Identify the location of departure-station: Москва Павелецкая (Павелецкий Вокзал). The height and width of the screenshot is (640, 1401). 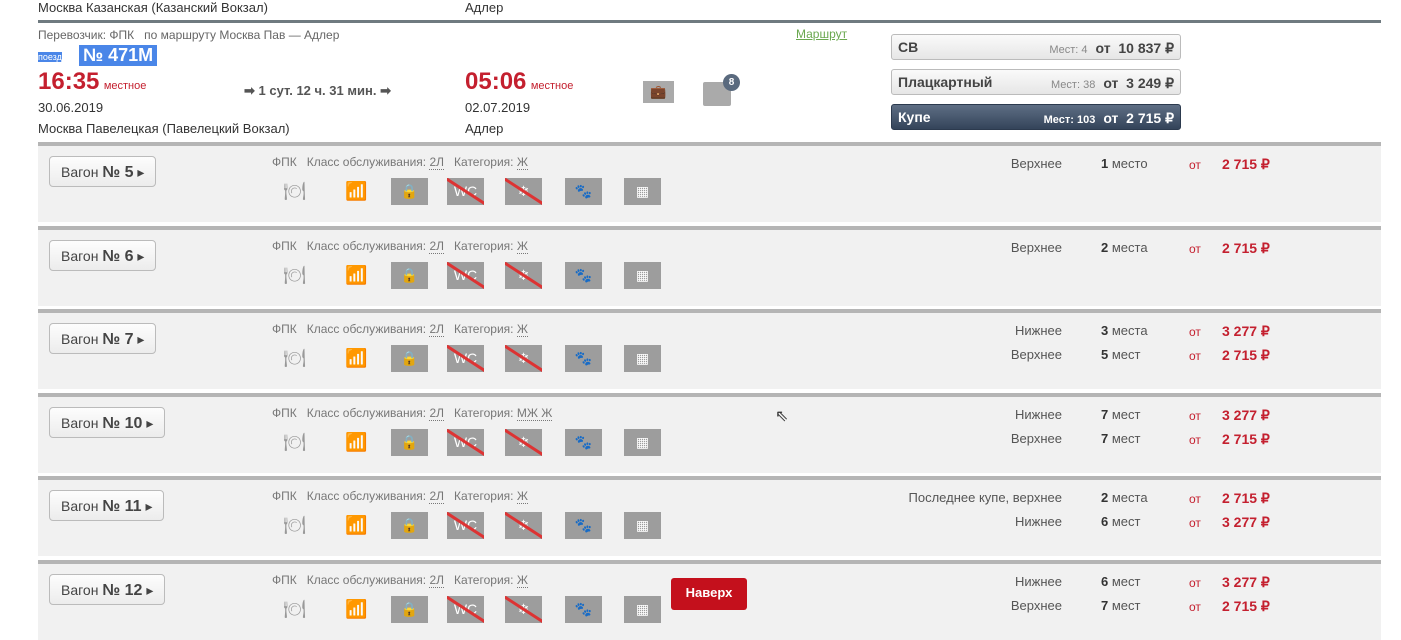
(164, 128).